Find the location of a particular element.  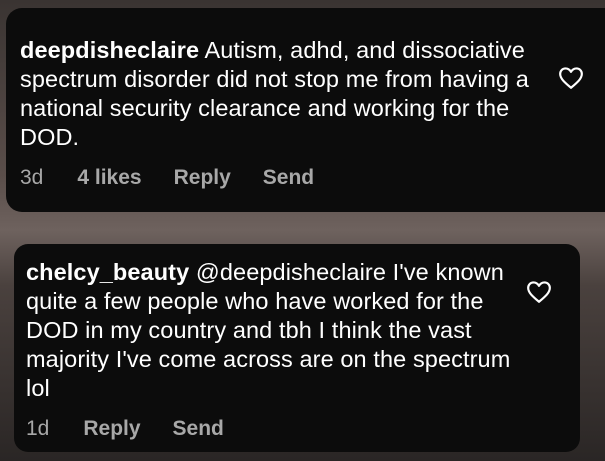

comment-meta: 3d 4 likes Reply Send is located at coordinates (275, 178).